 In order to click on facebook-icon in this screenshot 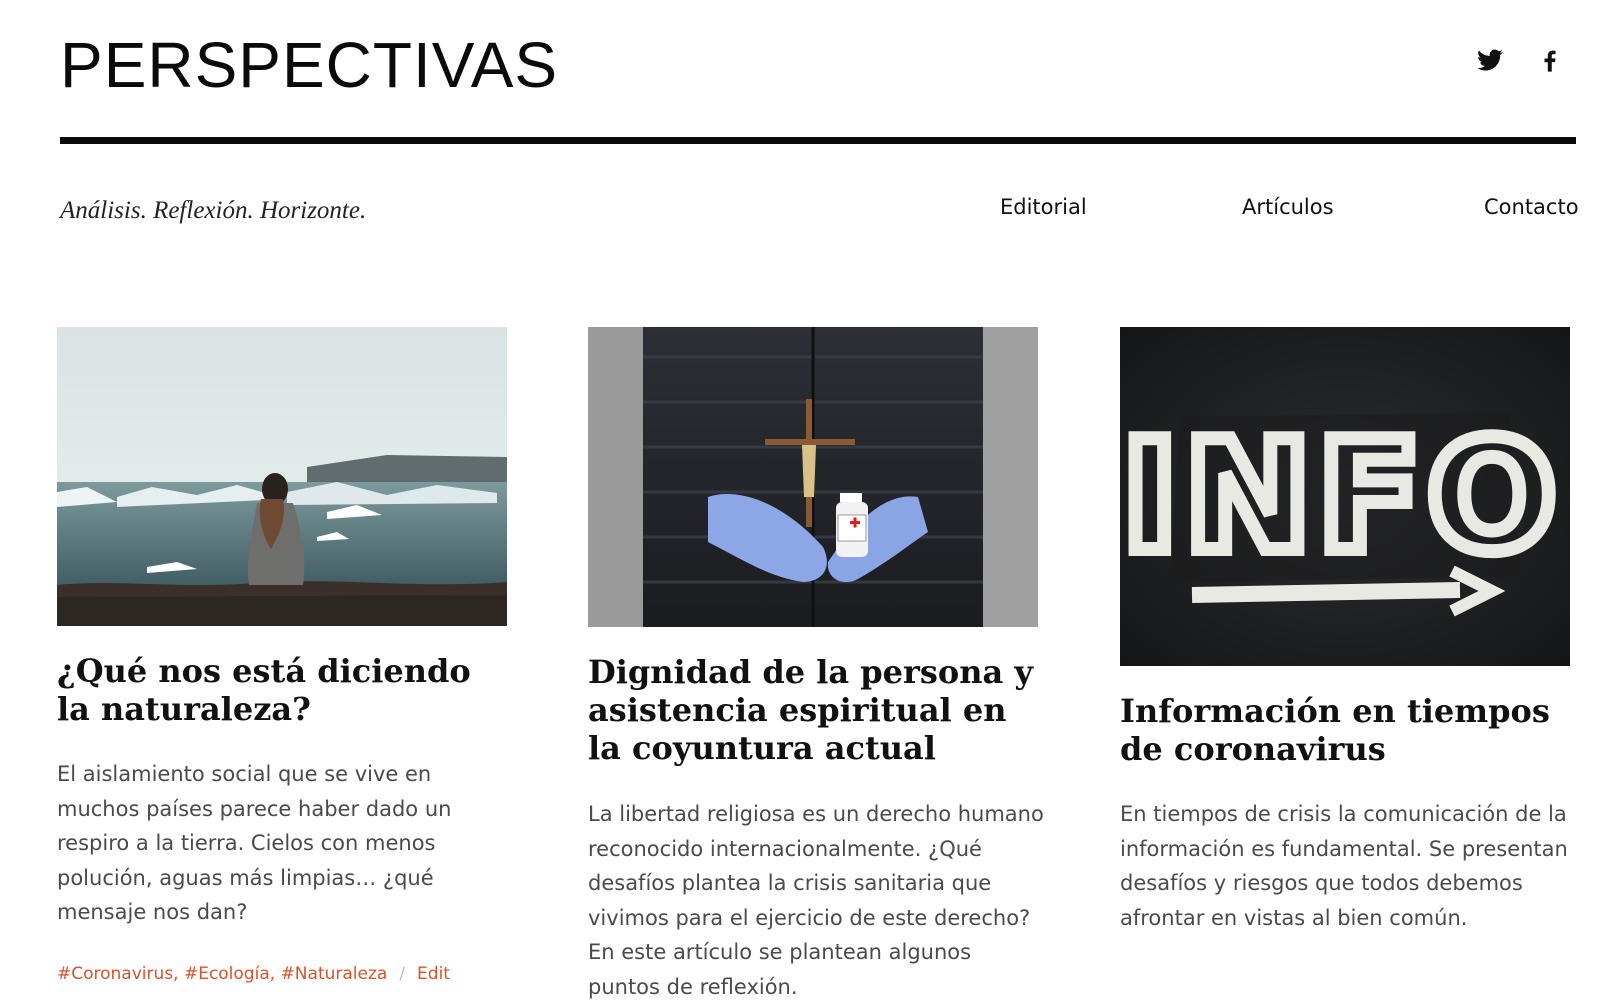, I will do `click(1550, 60)`.